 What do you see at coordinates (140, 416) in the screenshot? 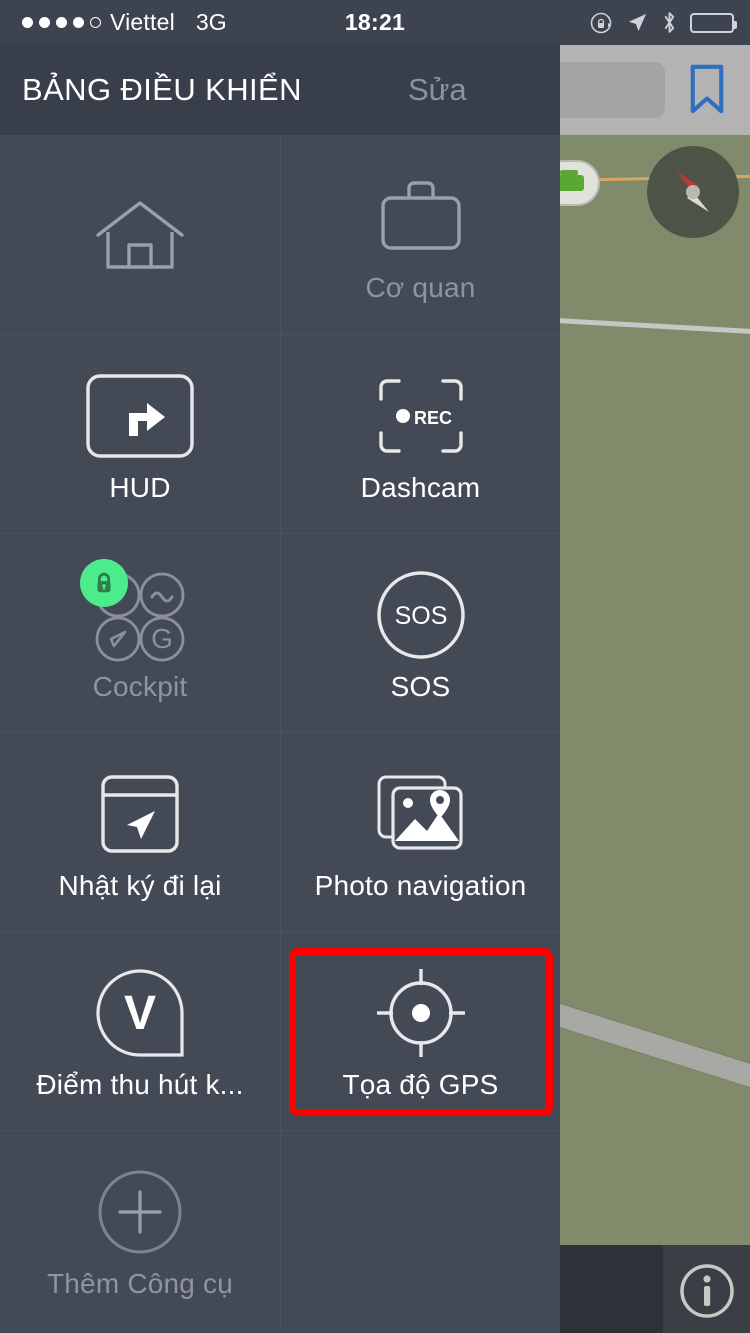
I see `hud-turn-right-icon` at bounding box center [140, 416].